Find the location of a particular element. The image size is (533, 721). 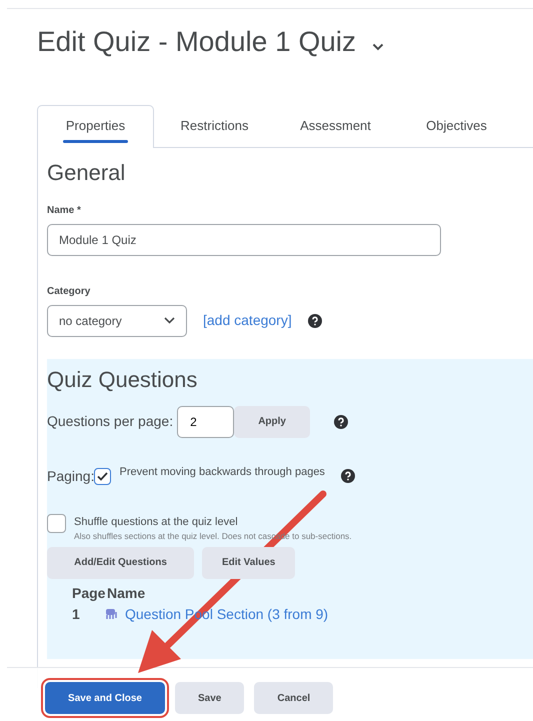

field-label: Name * is located at coordinates (64, 211).